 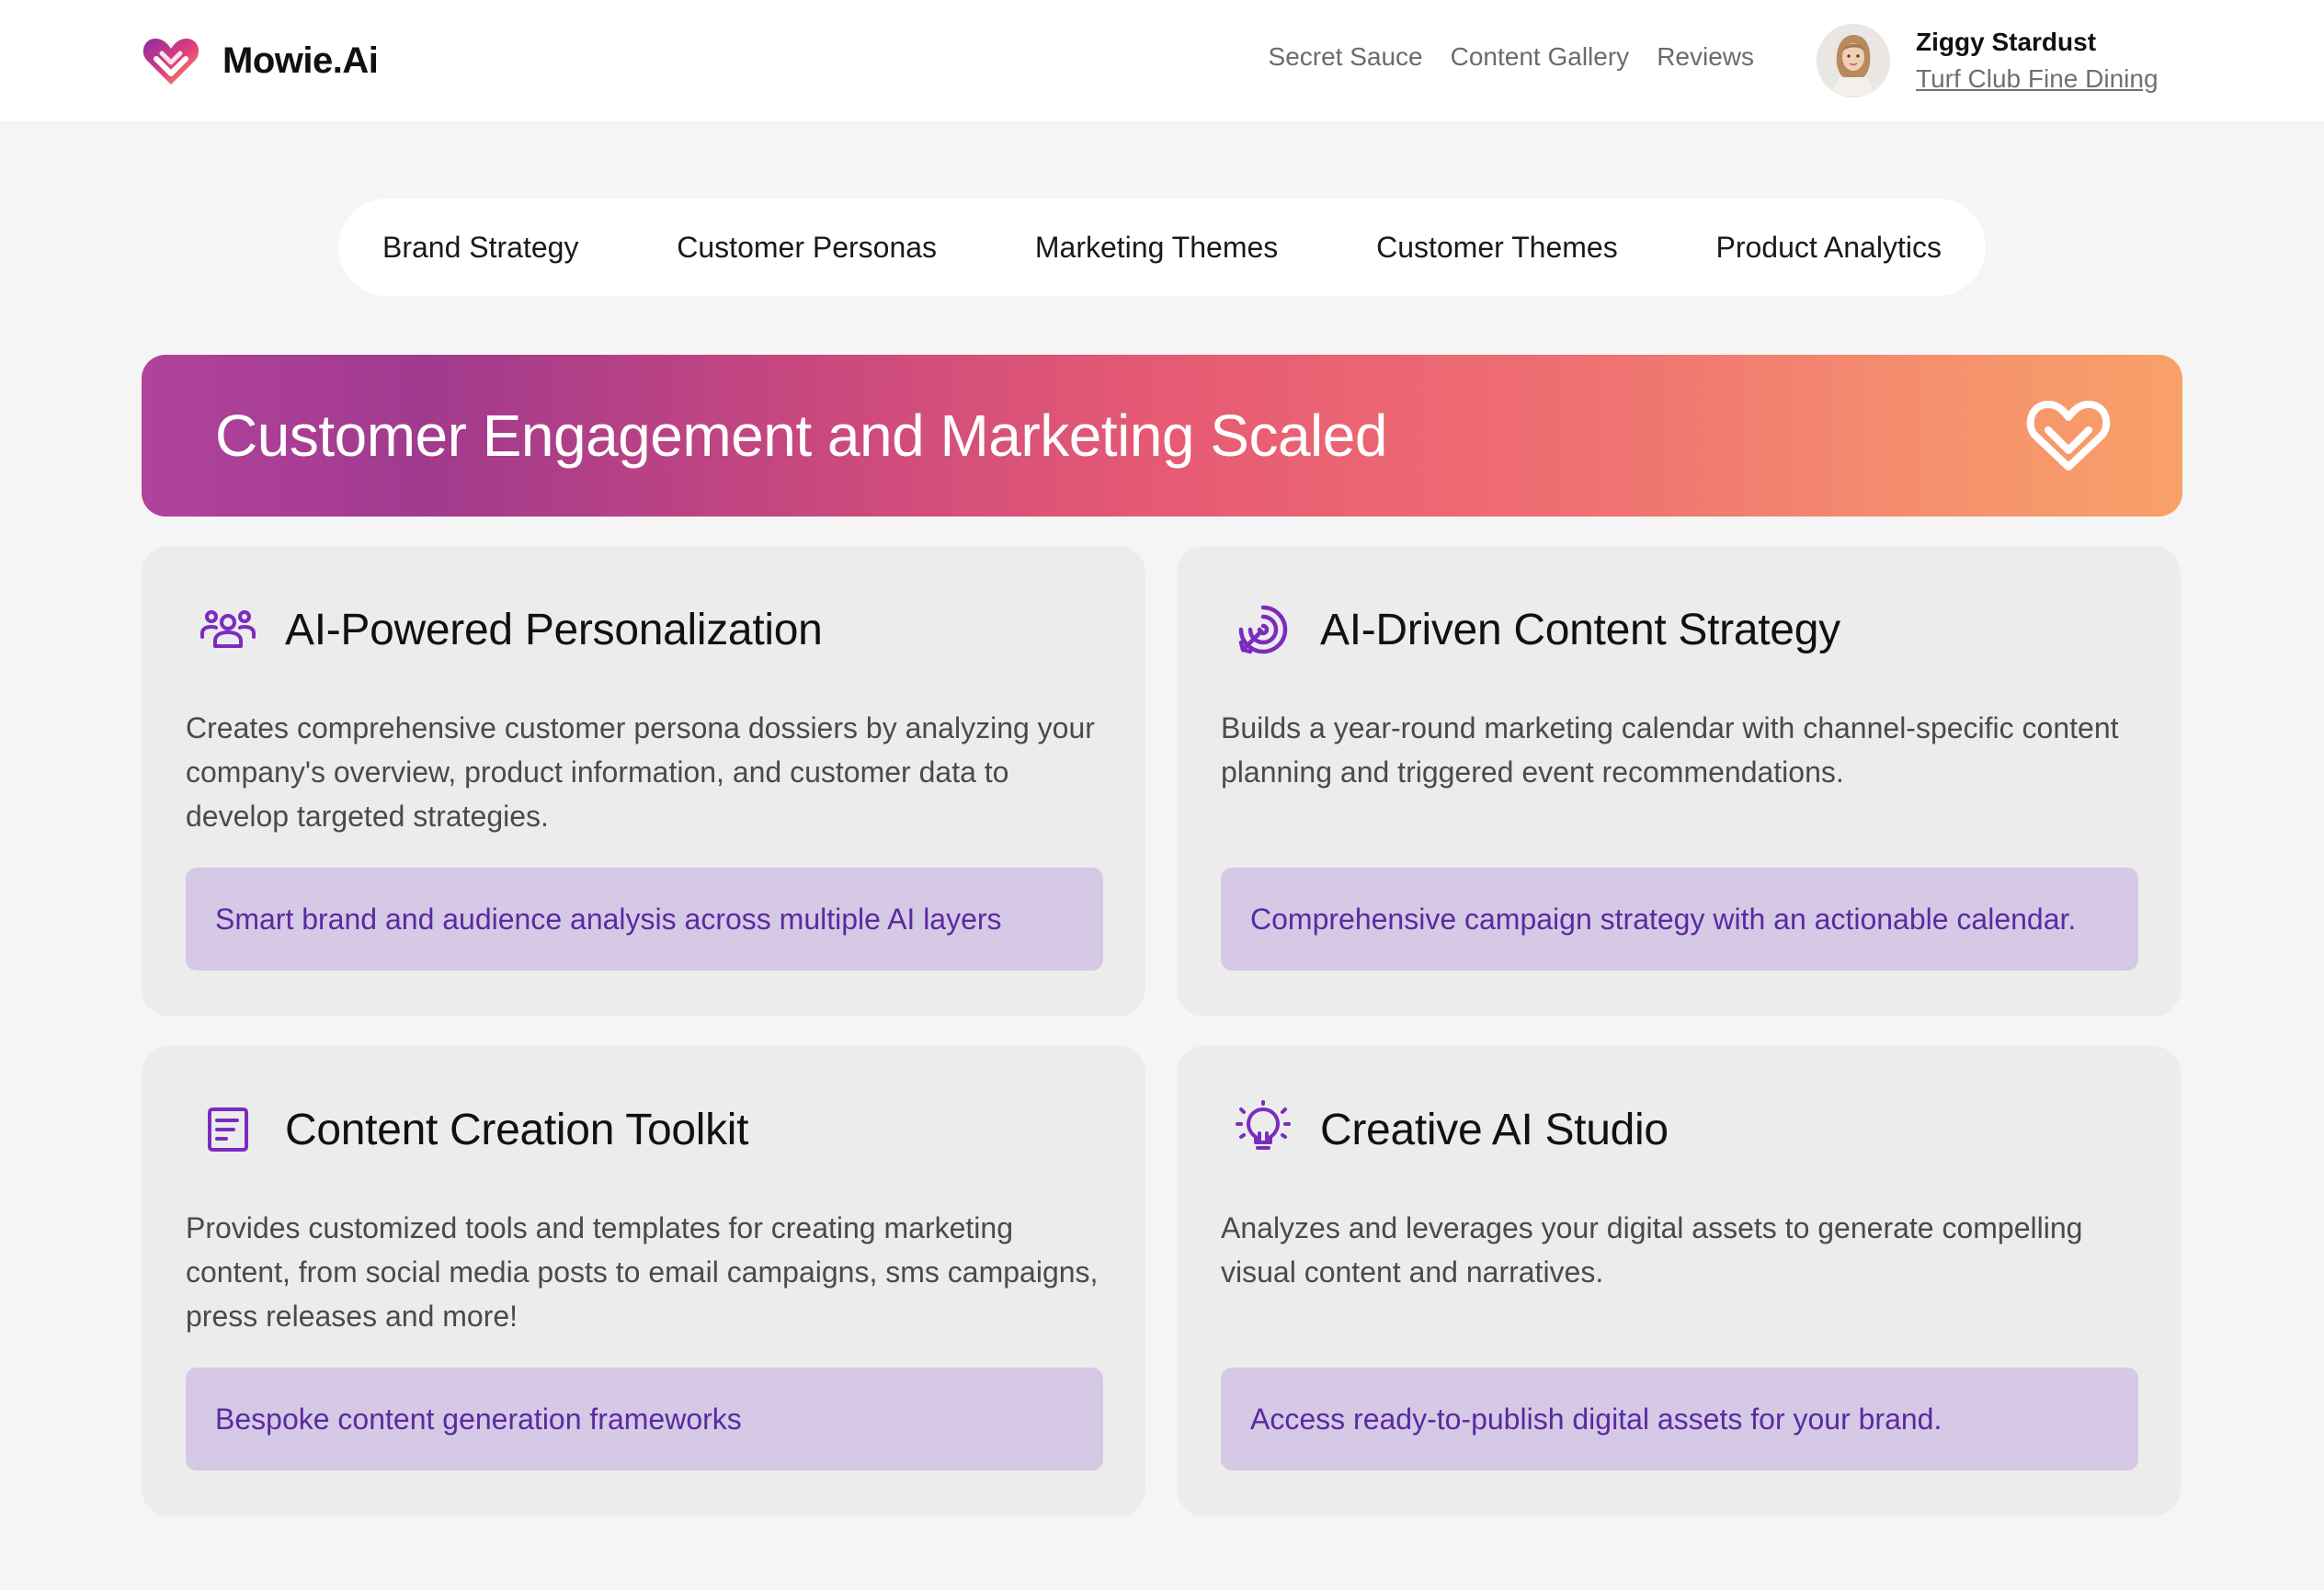 What do you see at coordinates (1264, 1125) in the screenshot?
I see `lightbulb-icon` at bounding box center [1264, 1125].